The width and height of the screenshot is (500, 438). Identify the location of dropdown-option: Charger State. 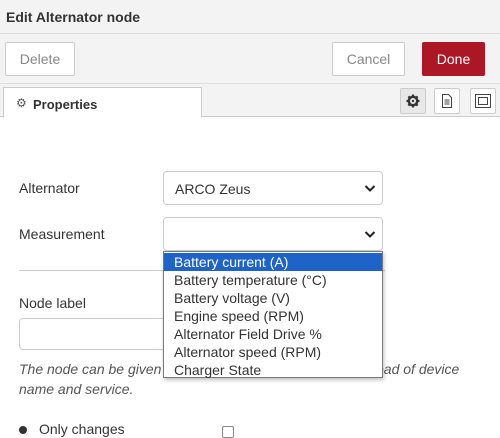
(273, 370).